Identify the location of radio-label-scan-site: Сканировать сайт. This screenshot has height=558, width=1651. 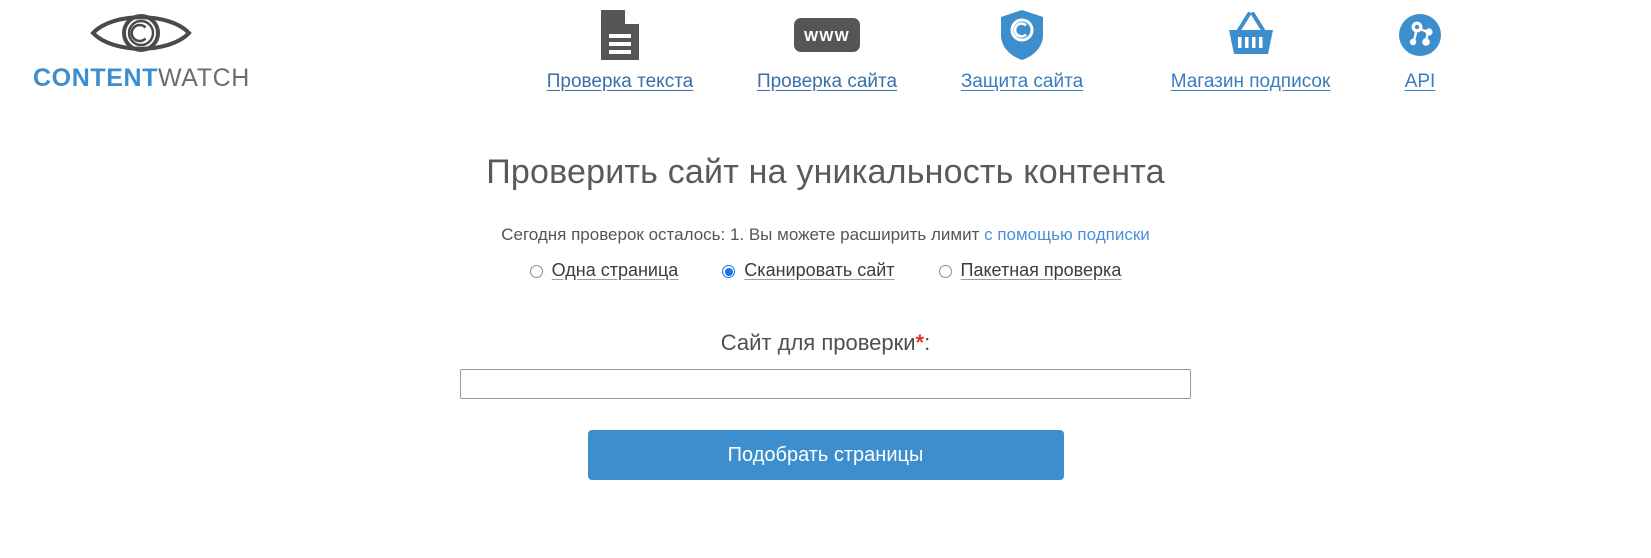
(819, 270).